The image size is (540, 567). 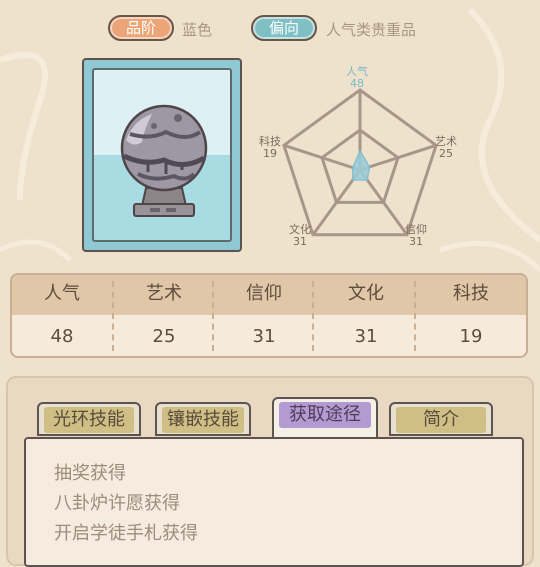 I want to click on item-card-frame, so click(x=162, y=155).